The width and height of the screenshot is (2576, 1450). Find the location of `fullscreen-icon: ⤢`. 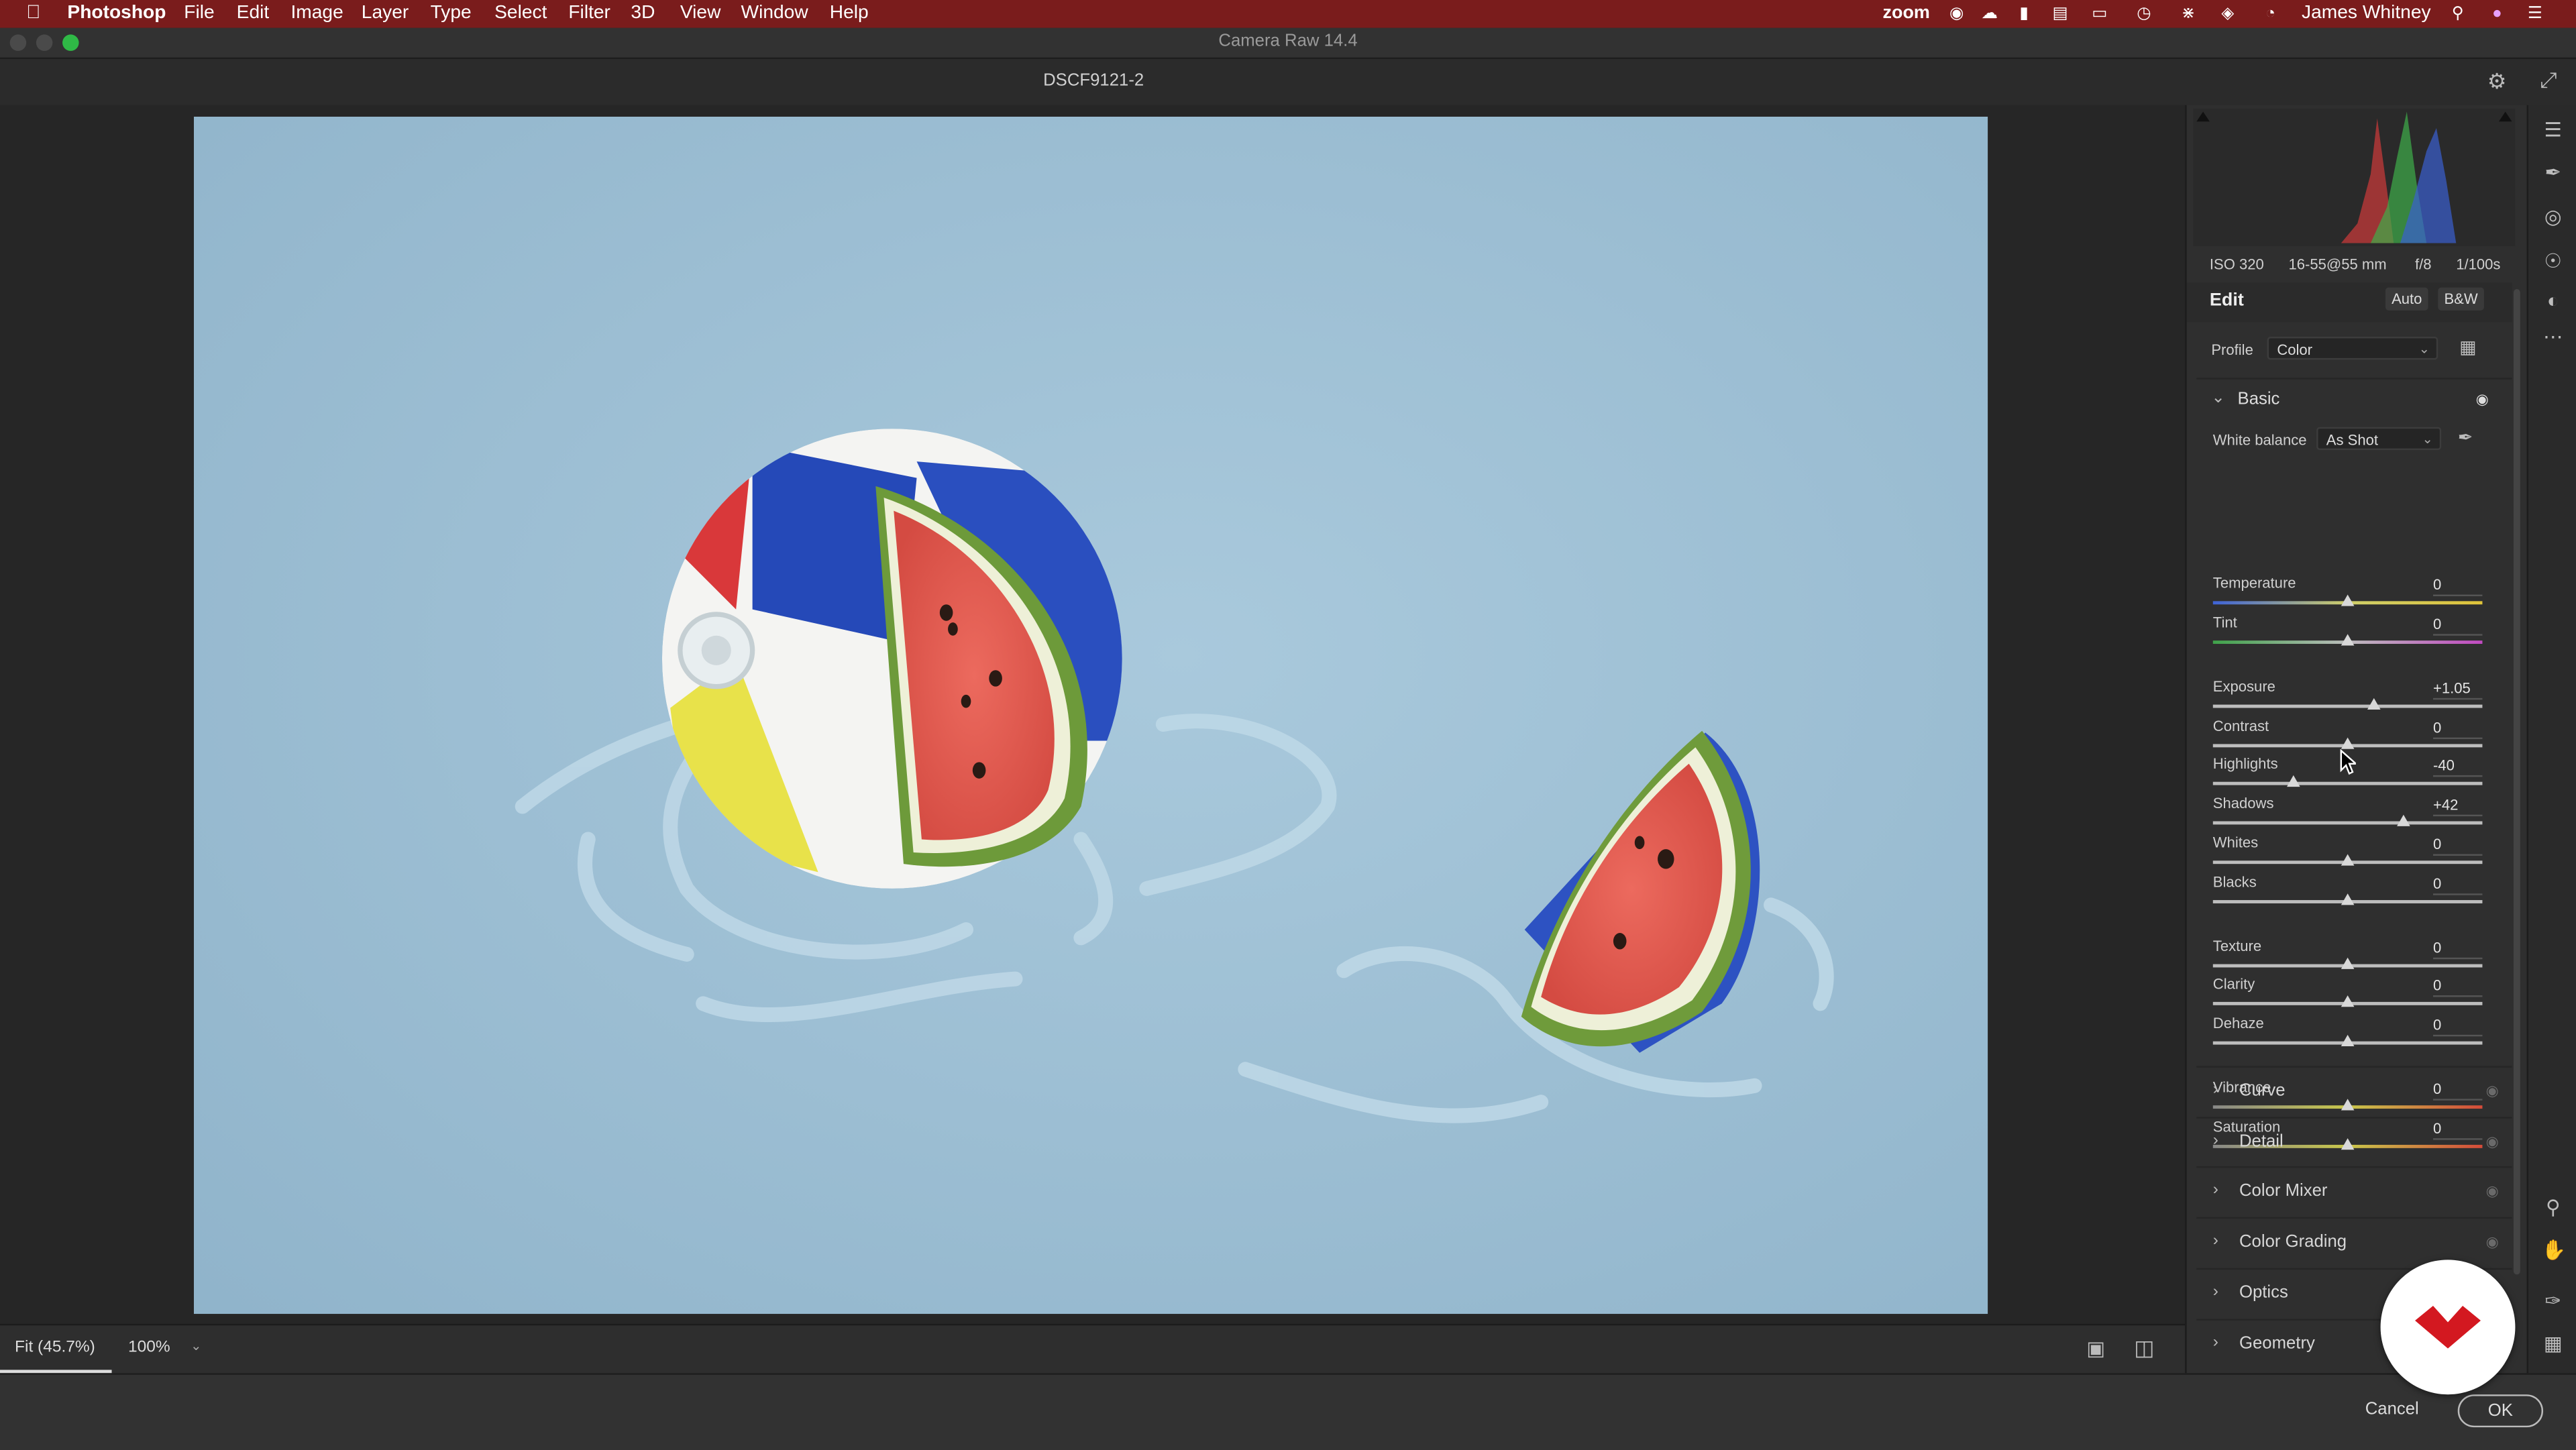

fullscreen-icon: ⤢ is located at coordinates (2548, 80).